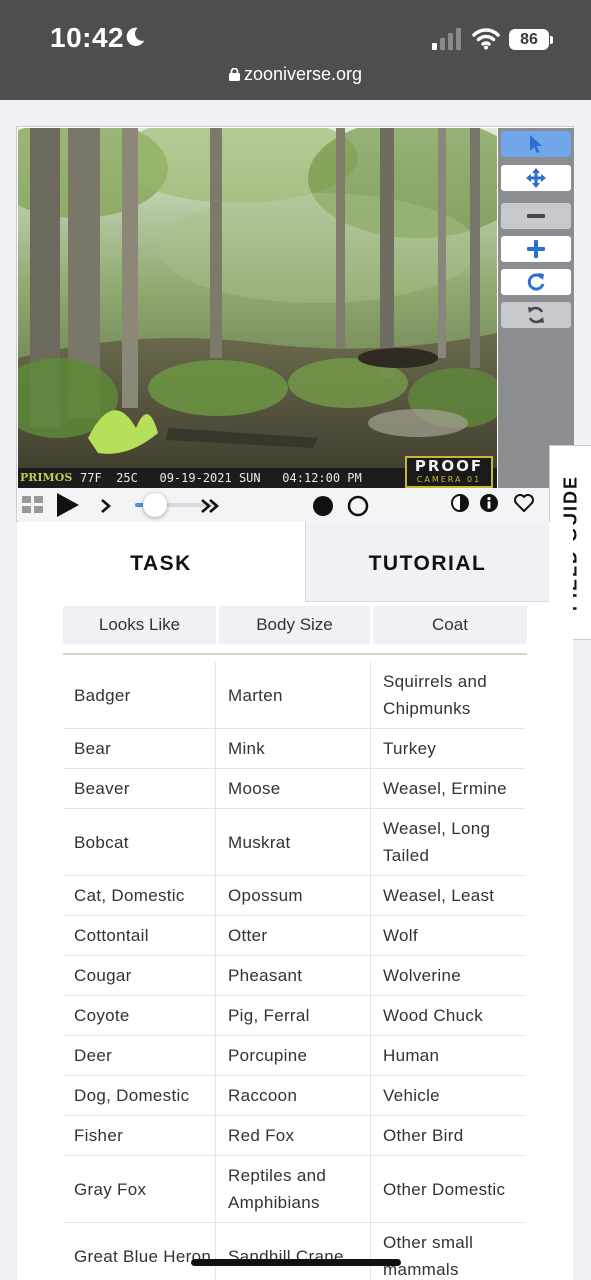  Describe the element at coordinates (139, 1055) in the screenshot. I see `species-choice: Deer` at that location.